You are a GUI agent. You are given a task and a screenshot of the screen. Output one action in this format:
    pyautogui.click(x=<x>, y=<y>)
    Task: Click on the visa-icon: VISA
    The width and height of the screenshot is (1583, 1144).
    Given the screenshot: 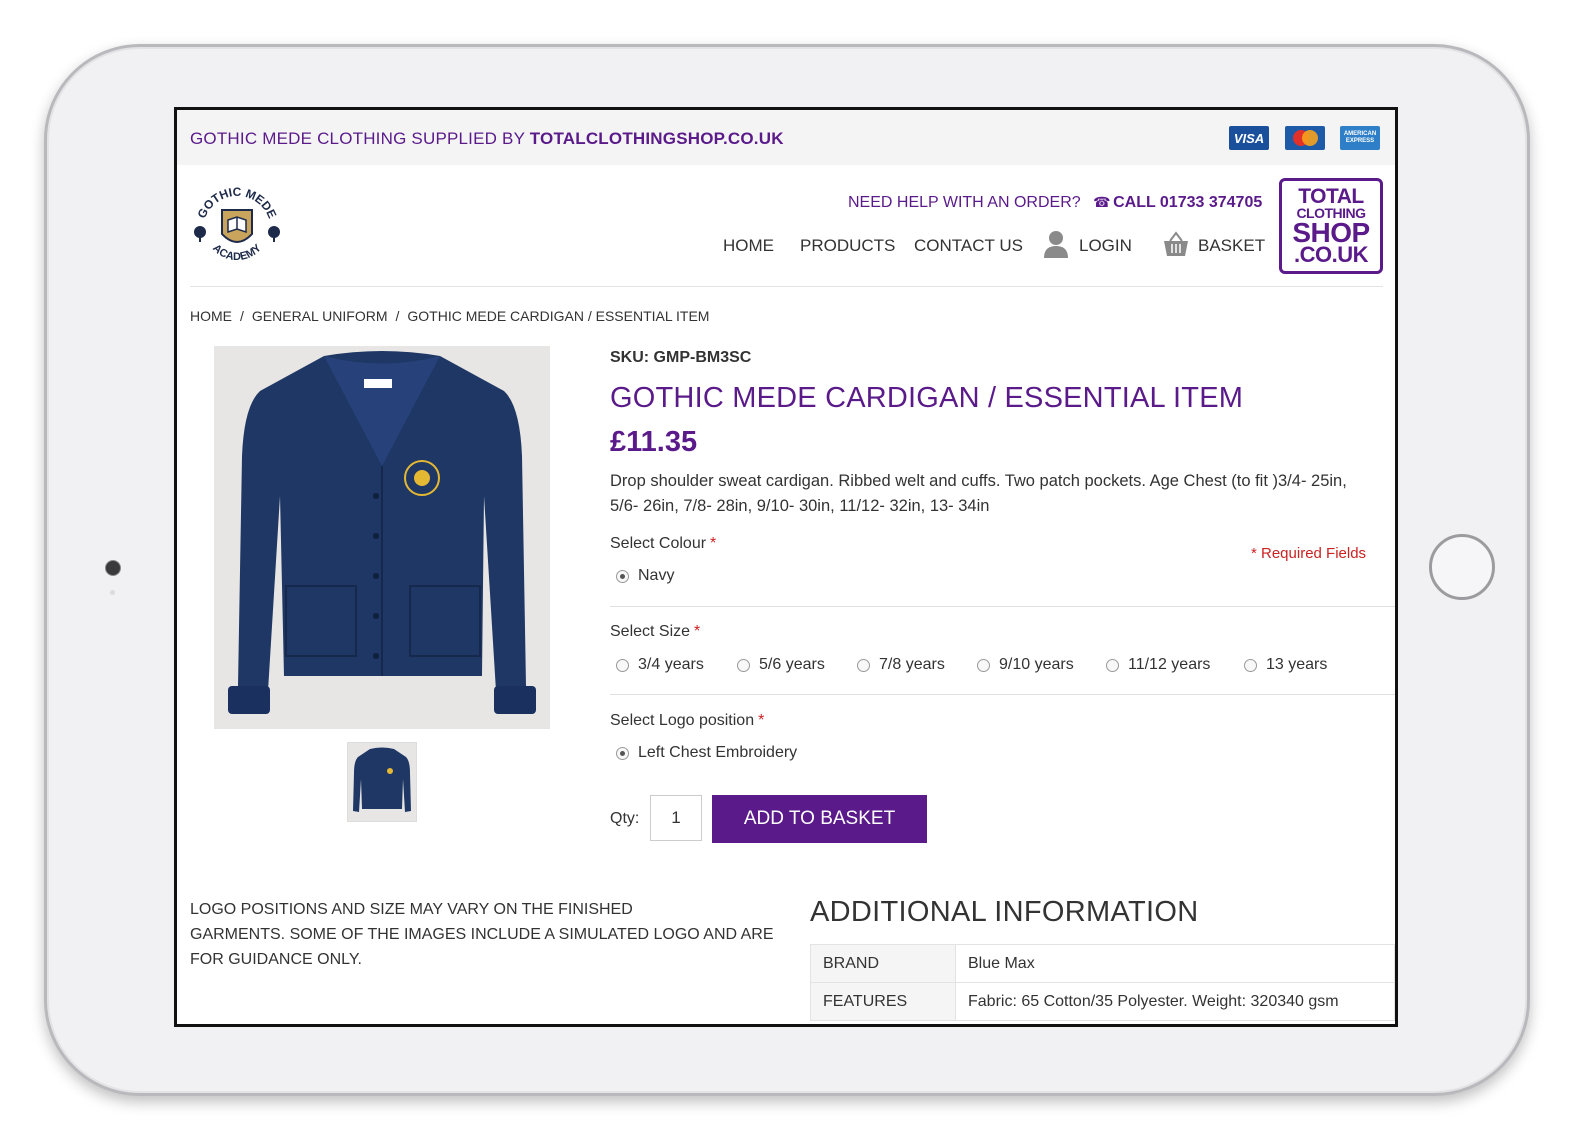 What is the action you would take?
    pyautogui.click(x=1249, y=138)
    